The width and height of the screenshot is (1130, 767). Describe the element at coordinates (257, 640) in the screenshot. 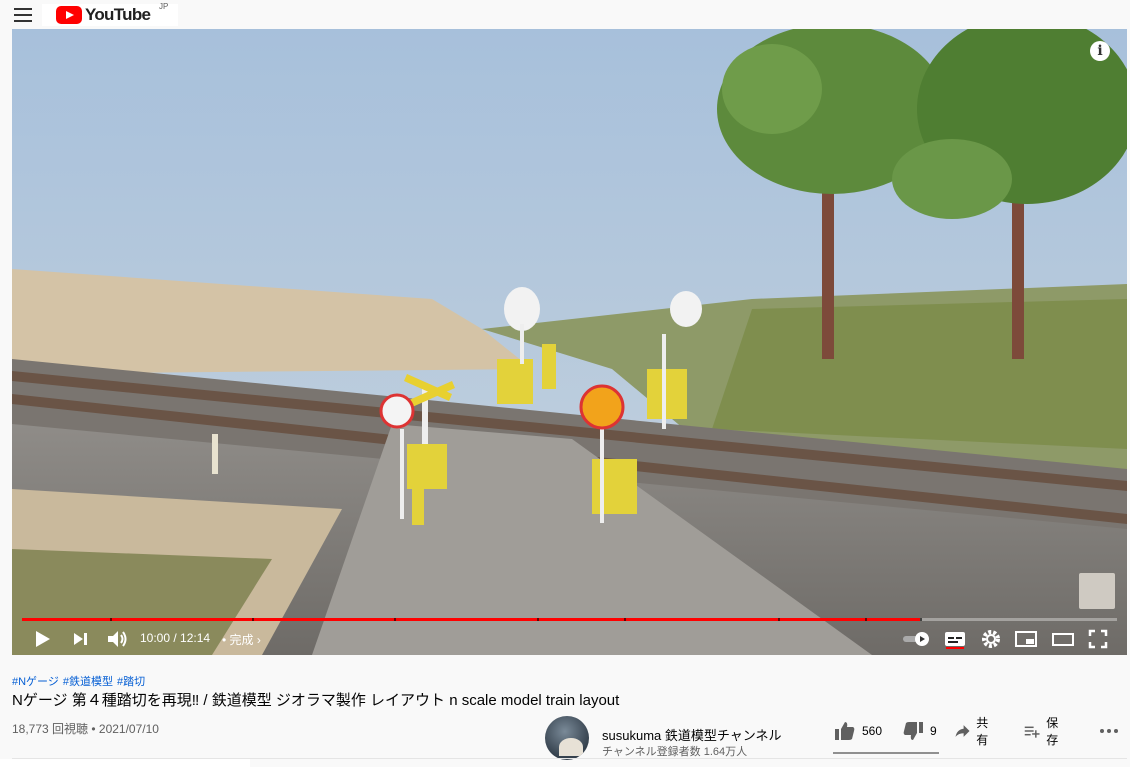

I see `chevron-right-icon: ›` at that location.